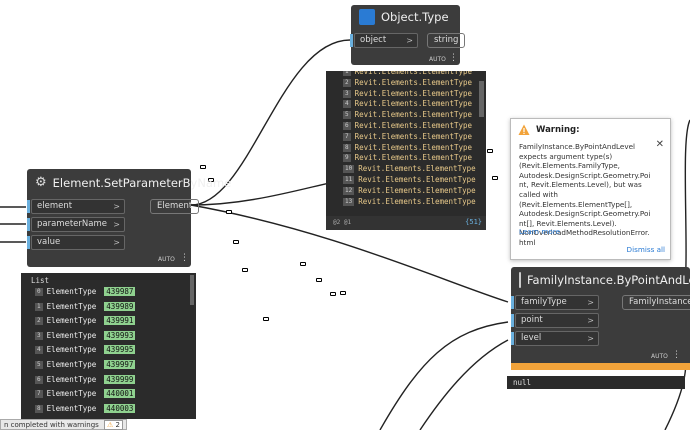 This screenshot has width=690, height=430. I want to click on node-title: Object.Type, so click(415, 17).